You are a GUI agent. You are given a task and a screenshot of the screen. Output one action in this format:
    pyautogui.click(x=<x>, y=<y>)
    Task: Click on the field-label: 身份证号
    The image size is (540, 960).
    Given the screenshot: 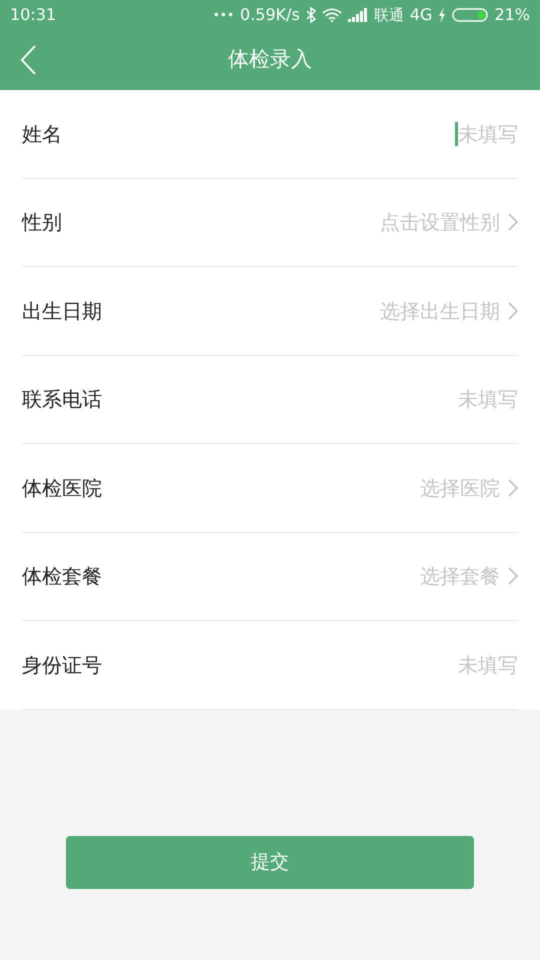 What is the action you would take?
    pyautogui.click(x=62, y=665)
    